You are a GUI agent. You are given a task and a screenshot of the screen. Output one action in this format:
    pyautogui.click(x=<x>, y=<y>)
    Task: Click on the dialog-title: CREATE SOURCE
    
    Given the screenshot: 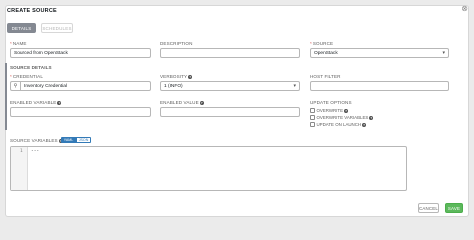 What is the action you would take?
    pyautogui.click(x=32, y=11)
    